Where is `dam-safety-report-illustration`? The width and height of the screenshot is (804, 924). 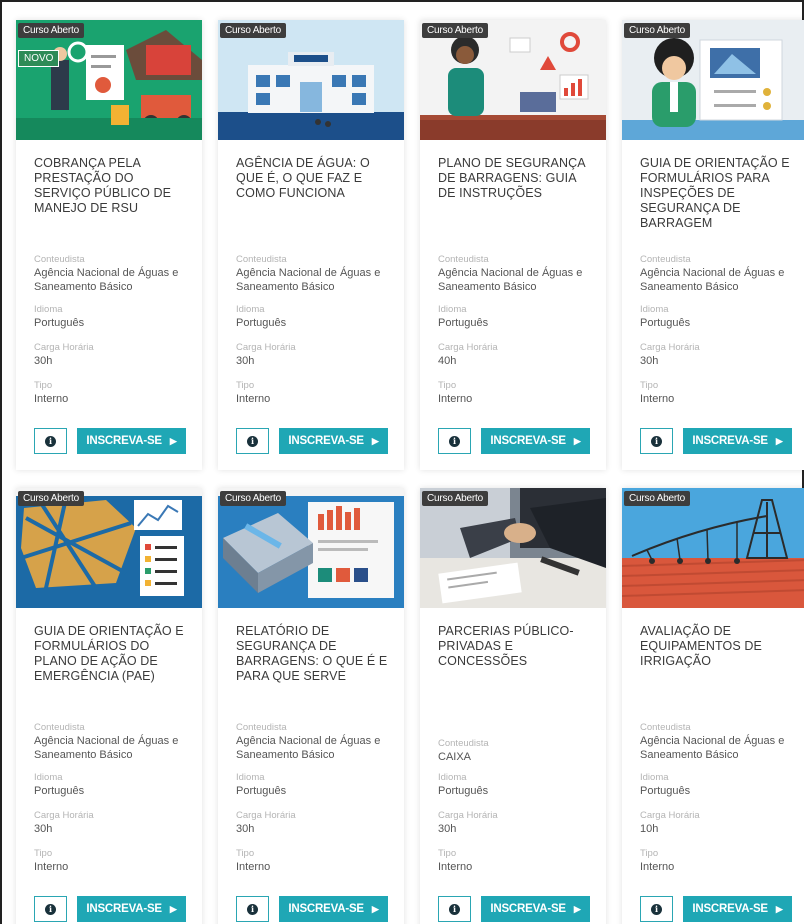 dam-safety-report-illustration is located at coordinates (311, 548).